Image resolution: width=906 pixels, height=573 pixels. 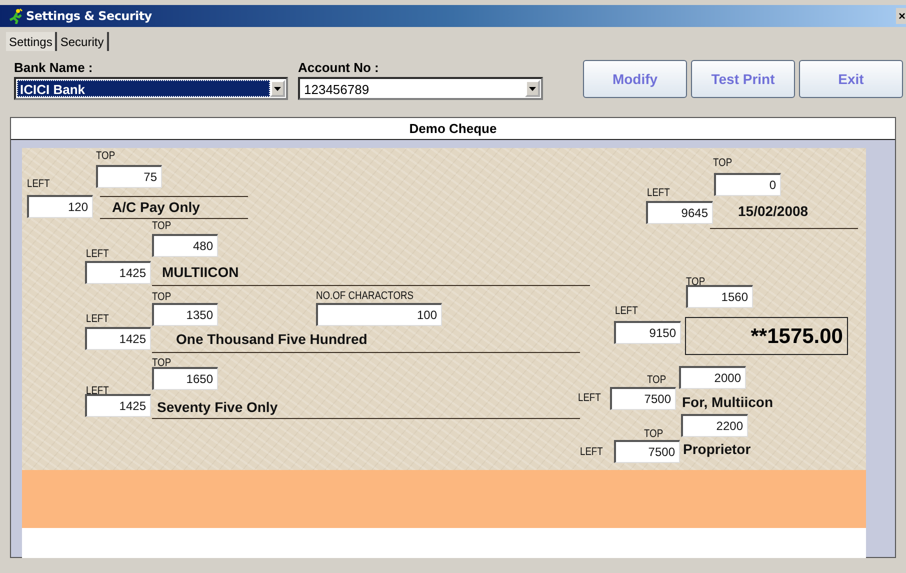 I want to click on cheque-text: For, Multiicon, so click(x=727, y=402).